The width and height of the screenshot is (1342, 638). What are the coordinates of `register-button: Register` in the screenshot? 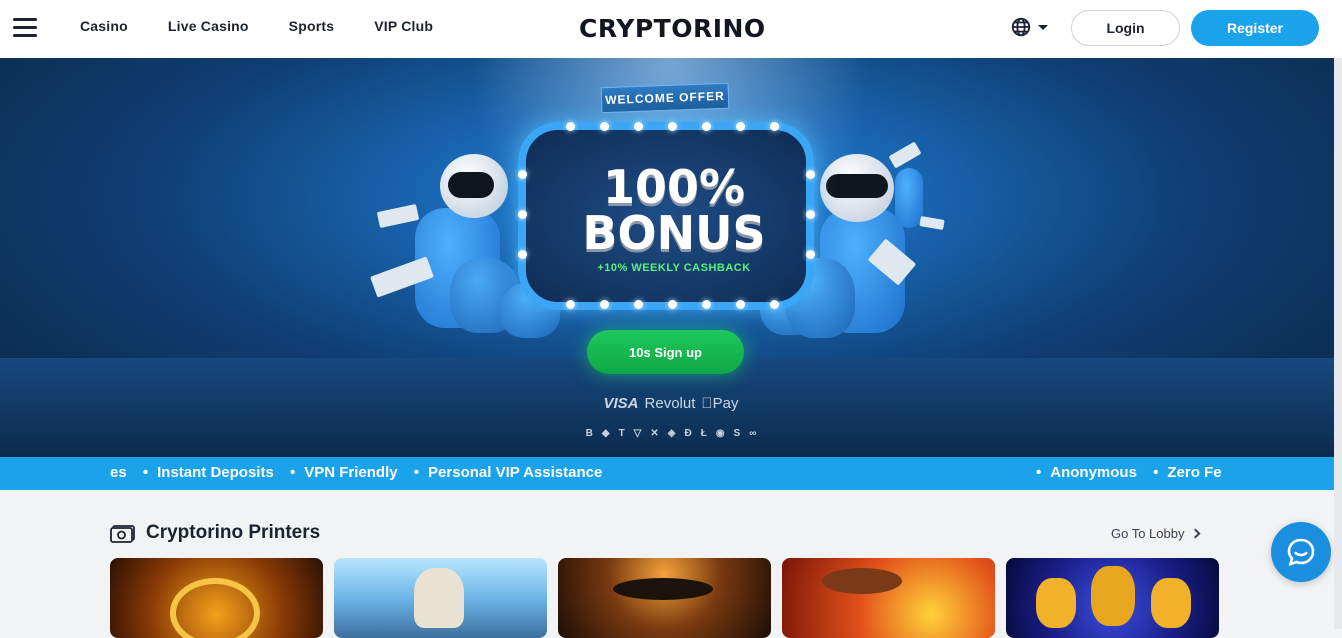 It's located at (1255, 28).